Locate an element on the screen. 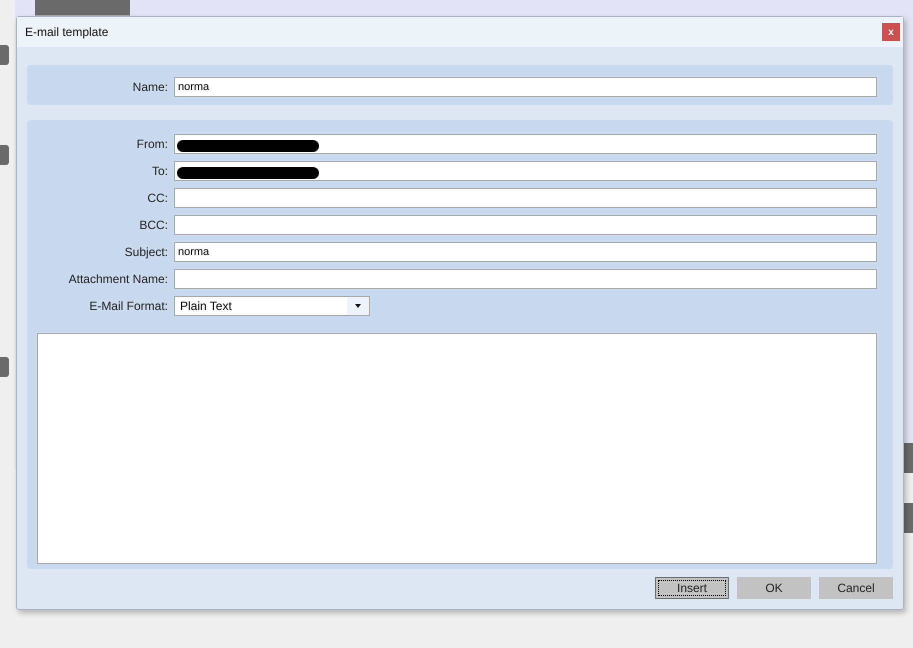 The width and height of the screenshot is (913, 648). dialog-button: Cancel is located at coordinates (856, 588).